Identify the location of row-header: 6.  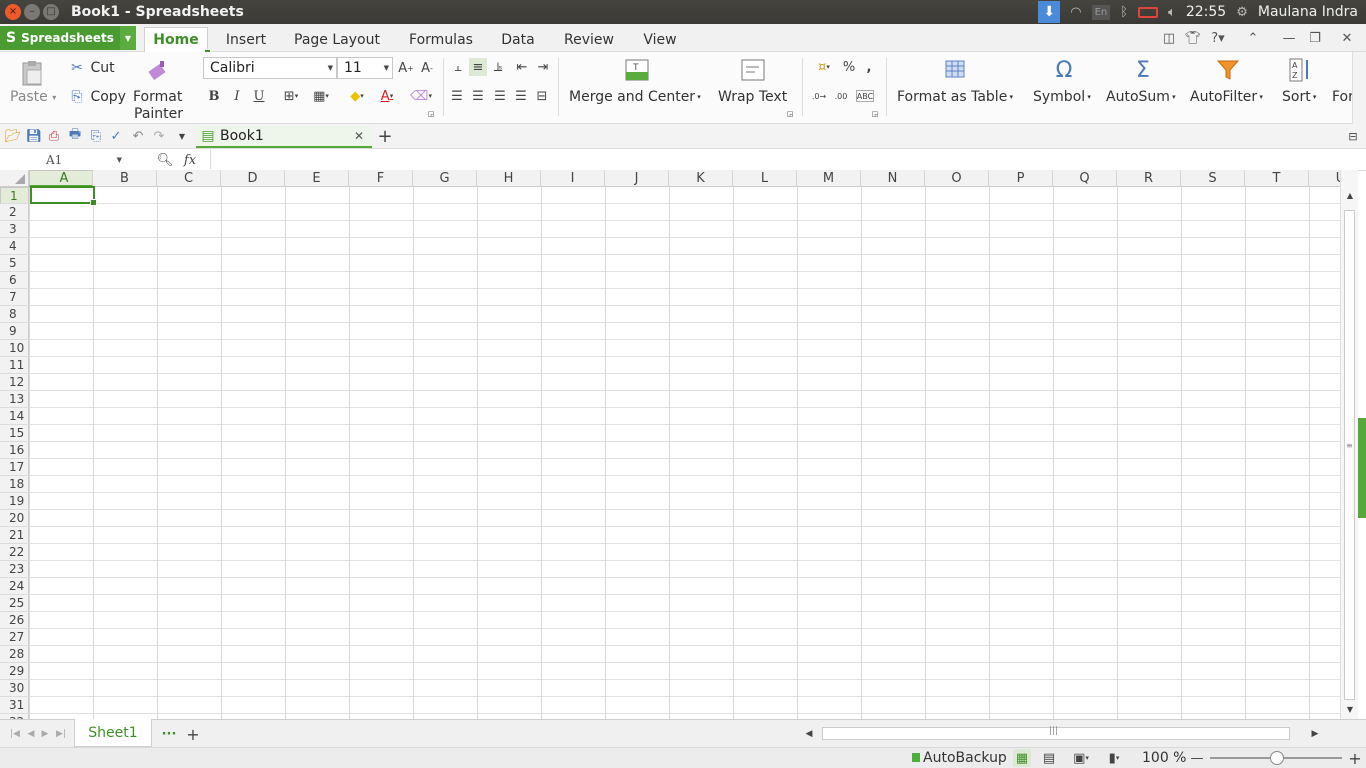
(14, 280).